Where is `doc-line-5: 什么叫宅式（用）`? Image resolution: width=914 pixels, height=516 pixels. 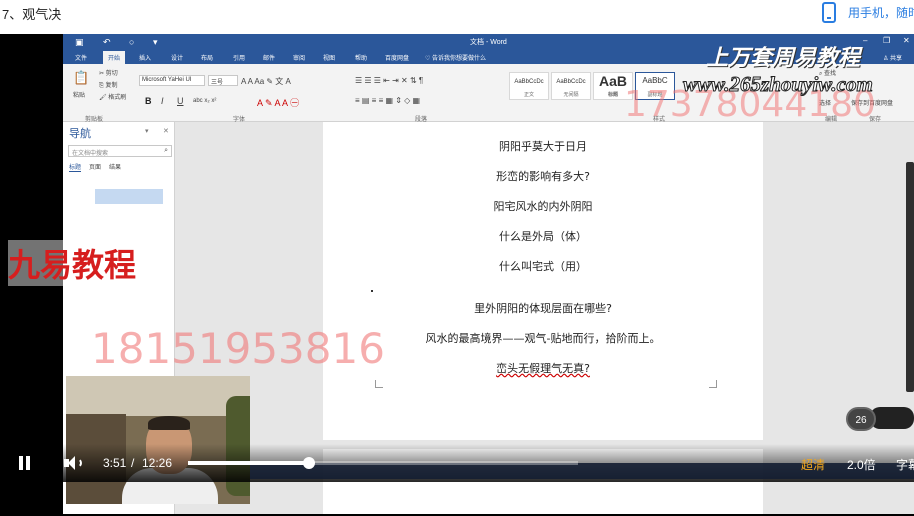
doc-line-5: 什么叫宅式（用） is located at coordinates (543, 266).